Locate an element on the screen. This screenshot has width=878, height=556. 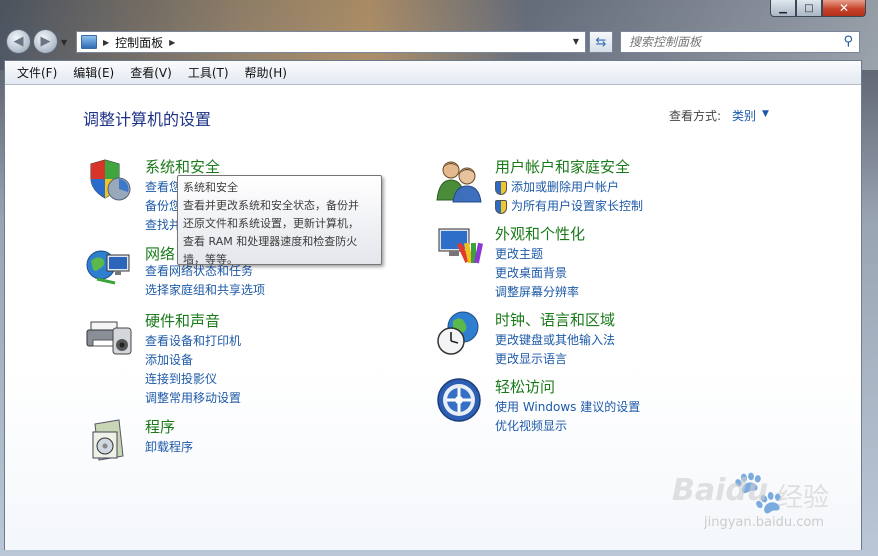
recent-pages-dropdown: ▼ is located at coordinates (64, 42).